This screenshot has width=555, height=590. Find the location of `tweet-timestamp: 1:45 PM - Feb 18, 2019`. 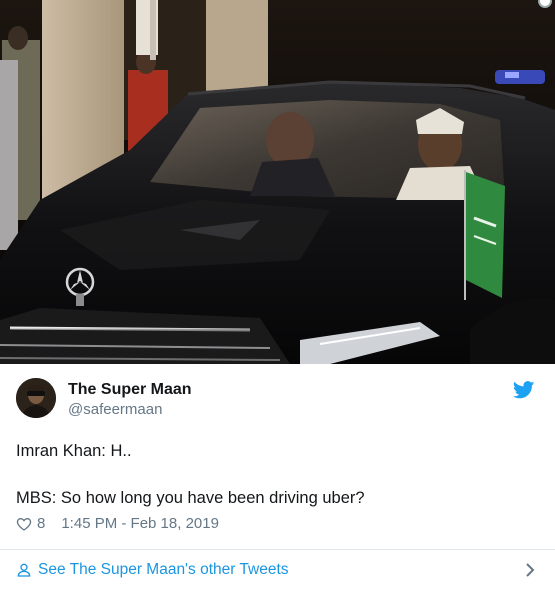

tweet-timestamp: 1:45 PM - Feb 18, 2019 is located at coordinates (140, 523).